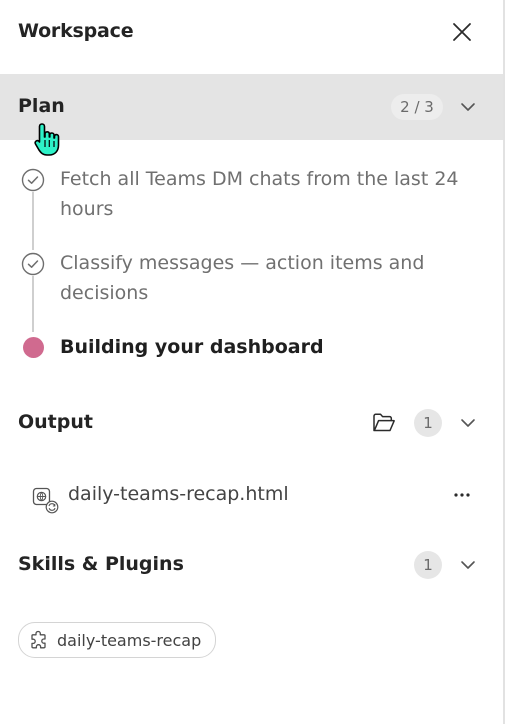 The image size is (505, 724). I want to click on plan-title: Plan, so click(41, 106).